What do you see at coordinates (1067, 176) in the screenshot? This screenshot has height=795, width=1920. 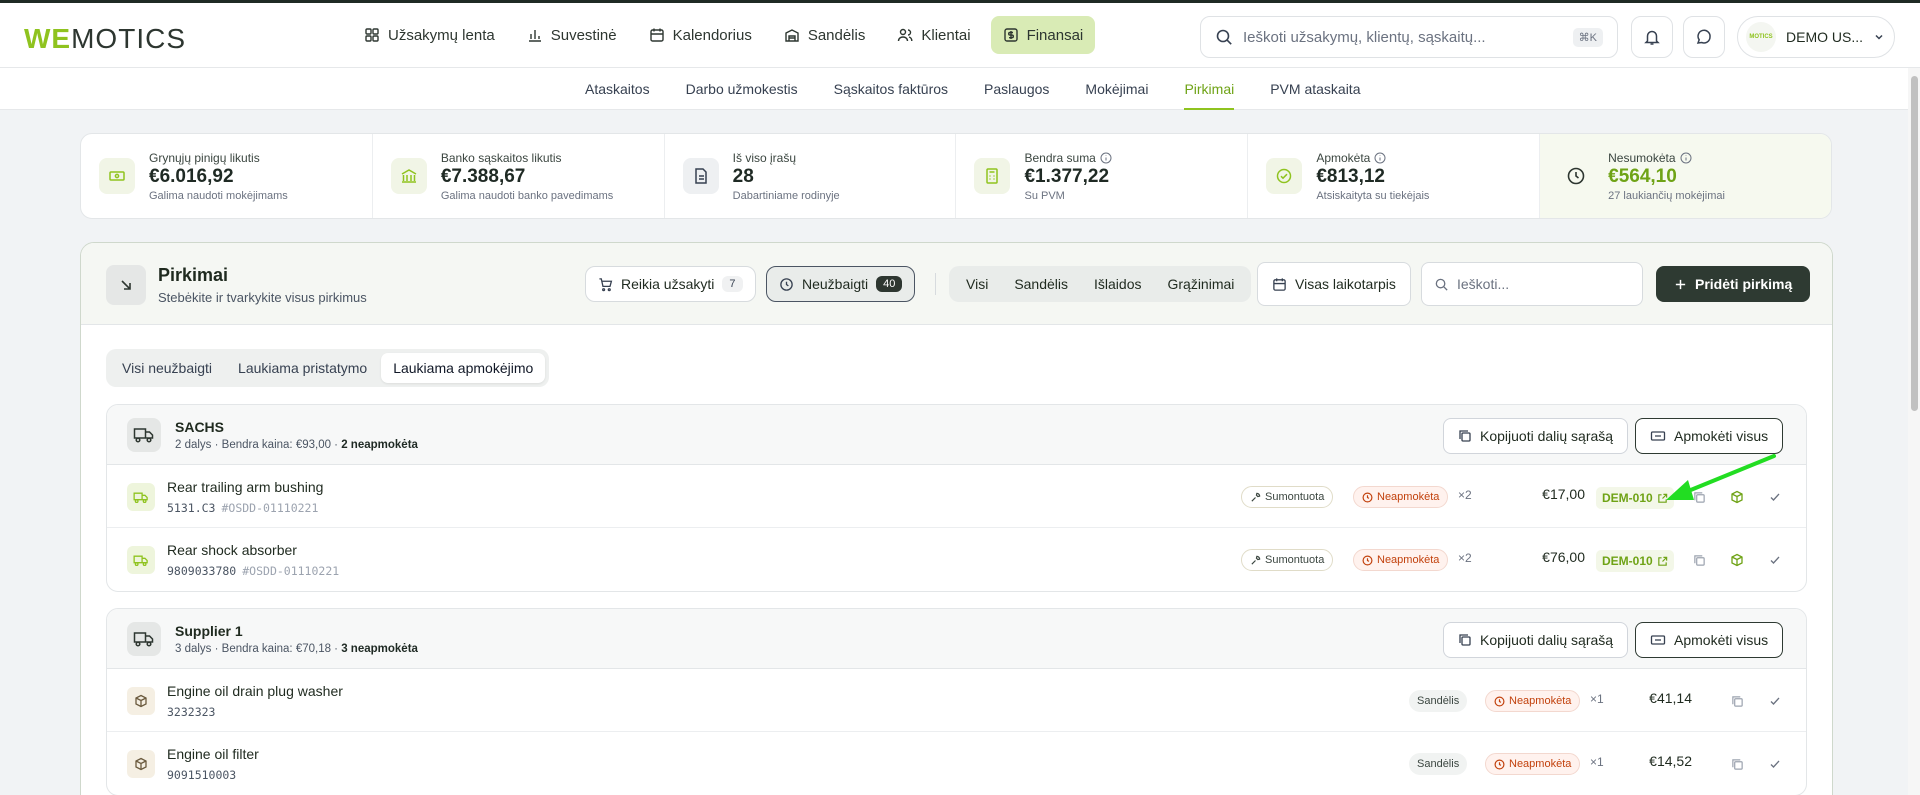 I see `stat-value: €1.377,22` at bounding box center [1067, 176].